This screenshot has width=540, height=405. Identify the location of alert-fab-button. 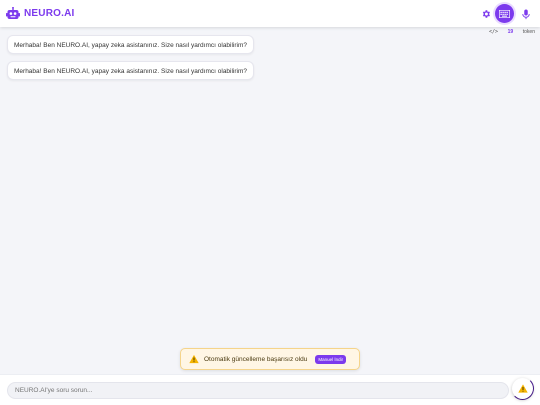
(522, 388).